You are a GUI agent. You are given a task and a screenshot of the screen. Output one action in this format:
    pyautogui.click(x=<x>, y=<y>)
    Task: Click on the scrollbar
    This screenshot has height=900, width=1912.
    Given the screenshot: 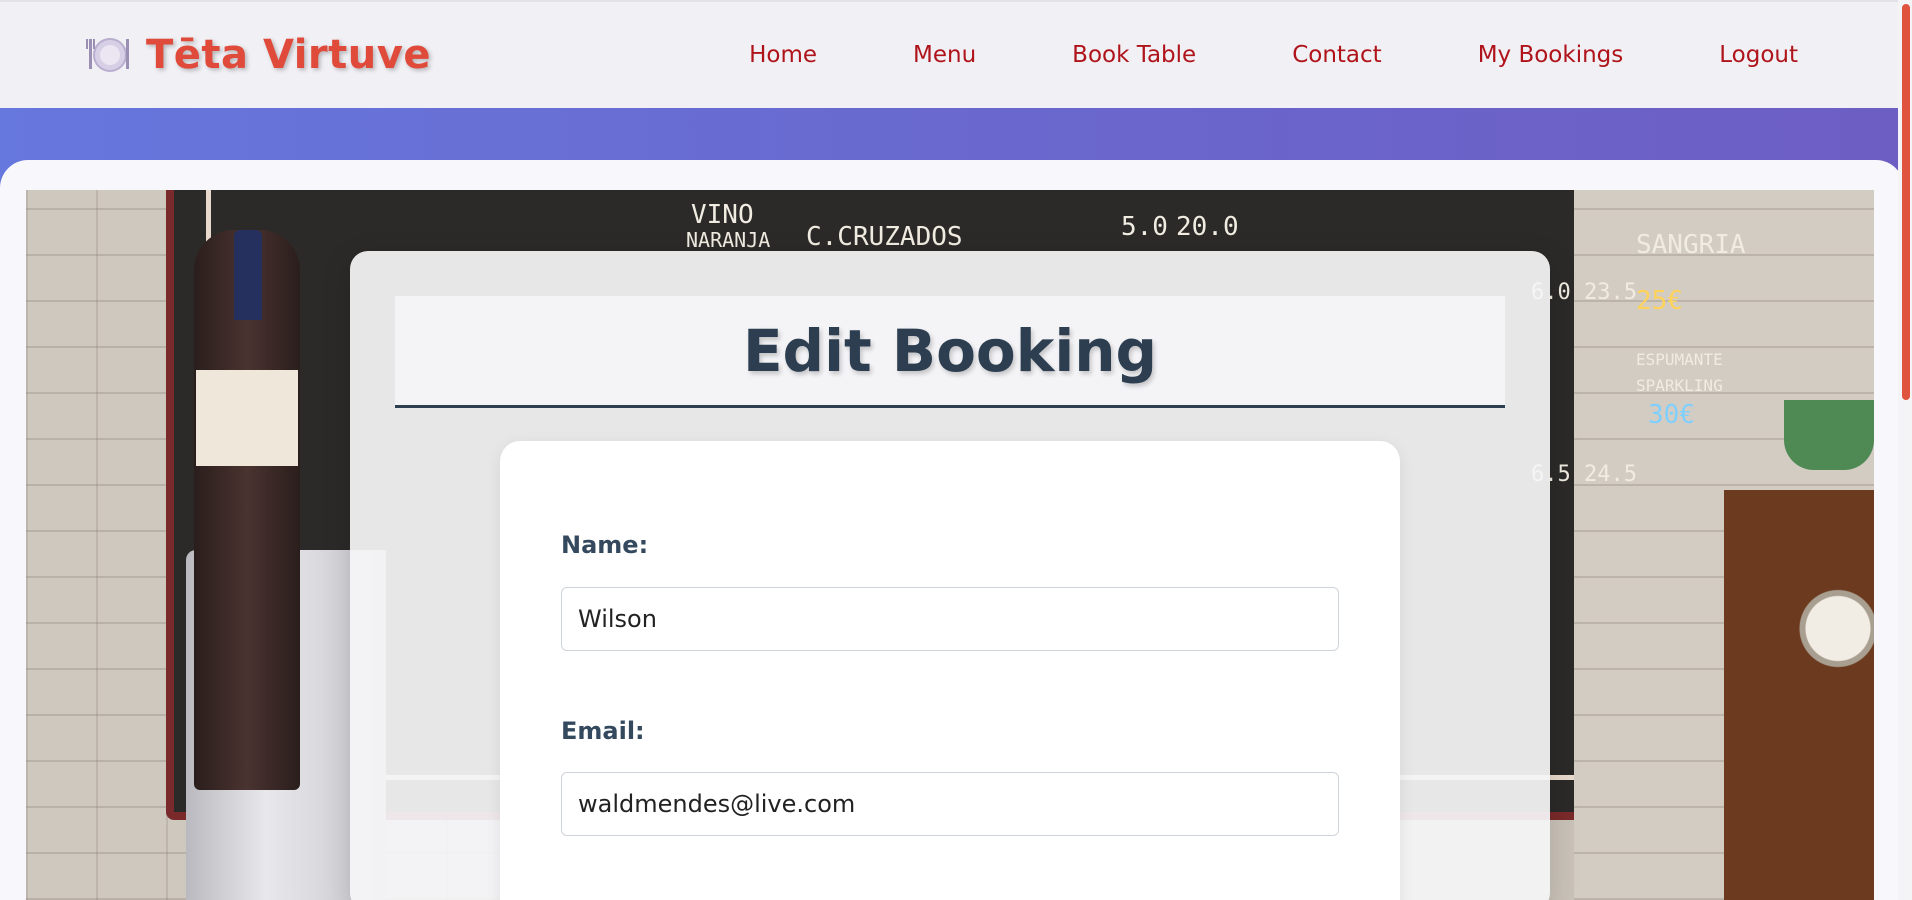 What is the action you would take?
    pyautogui.click(x=1905, y=450)
    